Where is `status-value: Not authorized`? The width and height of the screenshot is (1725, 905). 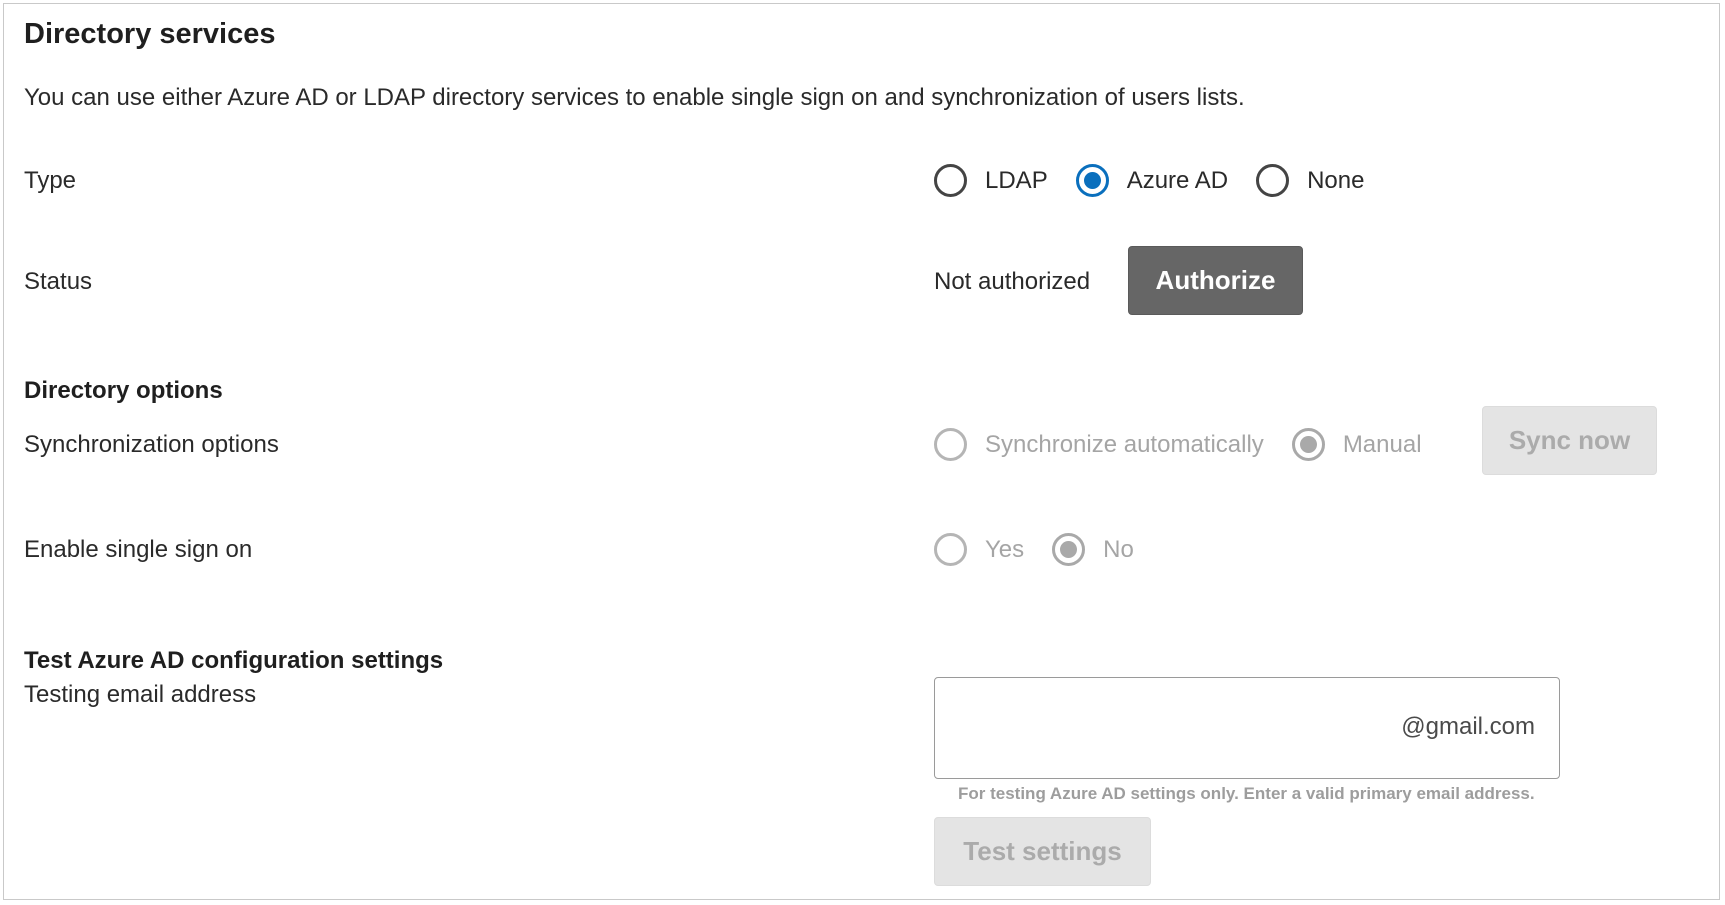
status-value: Not authorized is located at coordinates (1012, 281).